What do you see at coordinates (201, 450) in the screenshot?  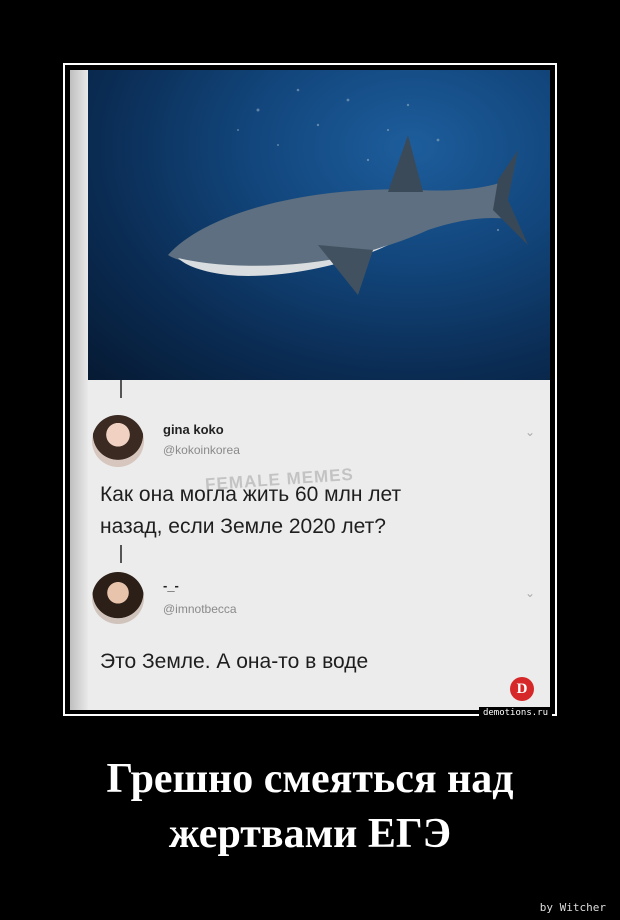 I see `user-handle: @kokoinkorea` at bounding box center [201, 450].